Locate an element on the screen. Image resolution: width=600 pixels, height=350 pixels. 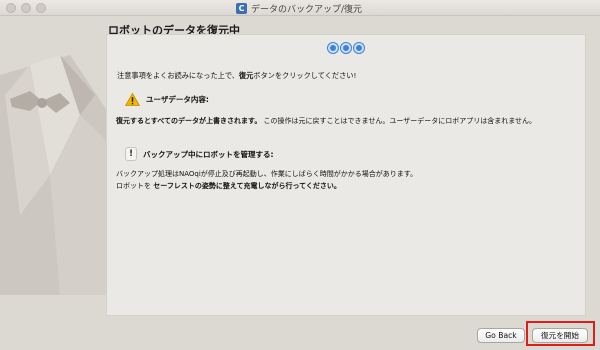
intro-text: 注意事項をよくお読みになった上で、復元ボタンをクリックしてください! is located at coordinates (236, 76).